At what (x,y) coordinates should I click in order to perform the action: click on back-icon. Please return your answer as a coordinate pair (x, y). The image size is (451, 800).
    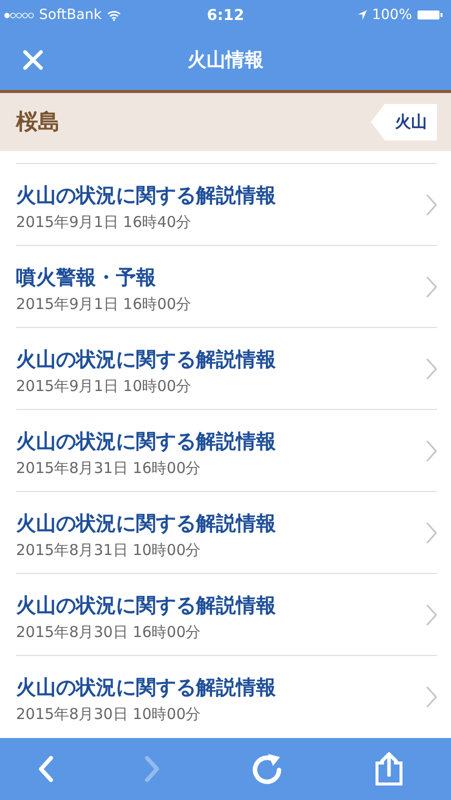
    Looking at the image, I should click on (46, 769).